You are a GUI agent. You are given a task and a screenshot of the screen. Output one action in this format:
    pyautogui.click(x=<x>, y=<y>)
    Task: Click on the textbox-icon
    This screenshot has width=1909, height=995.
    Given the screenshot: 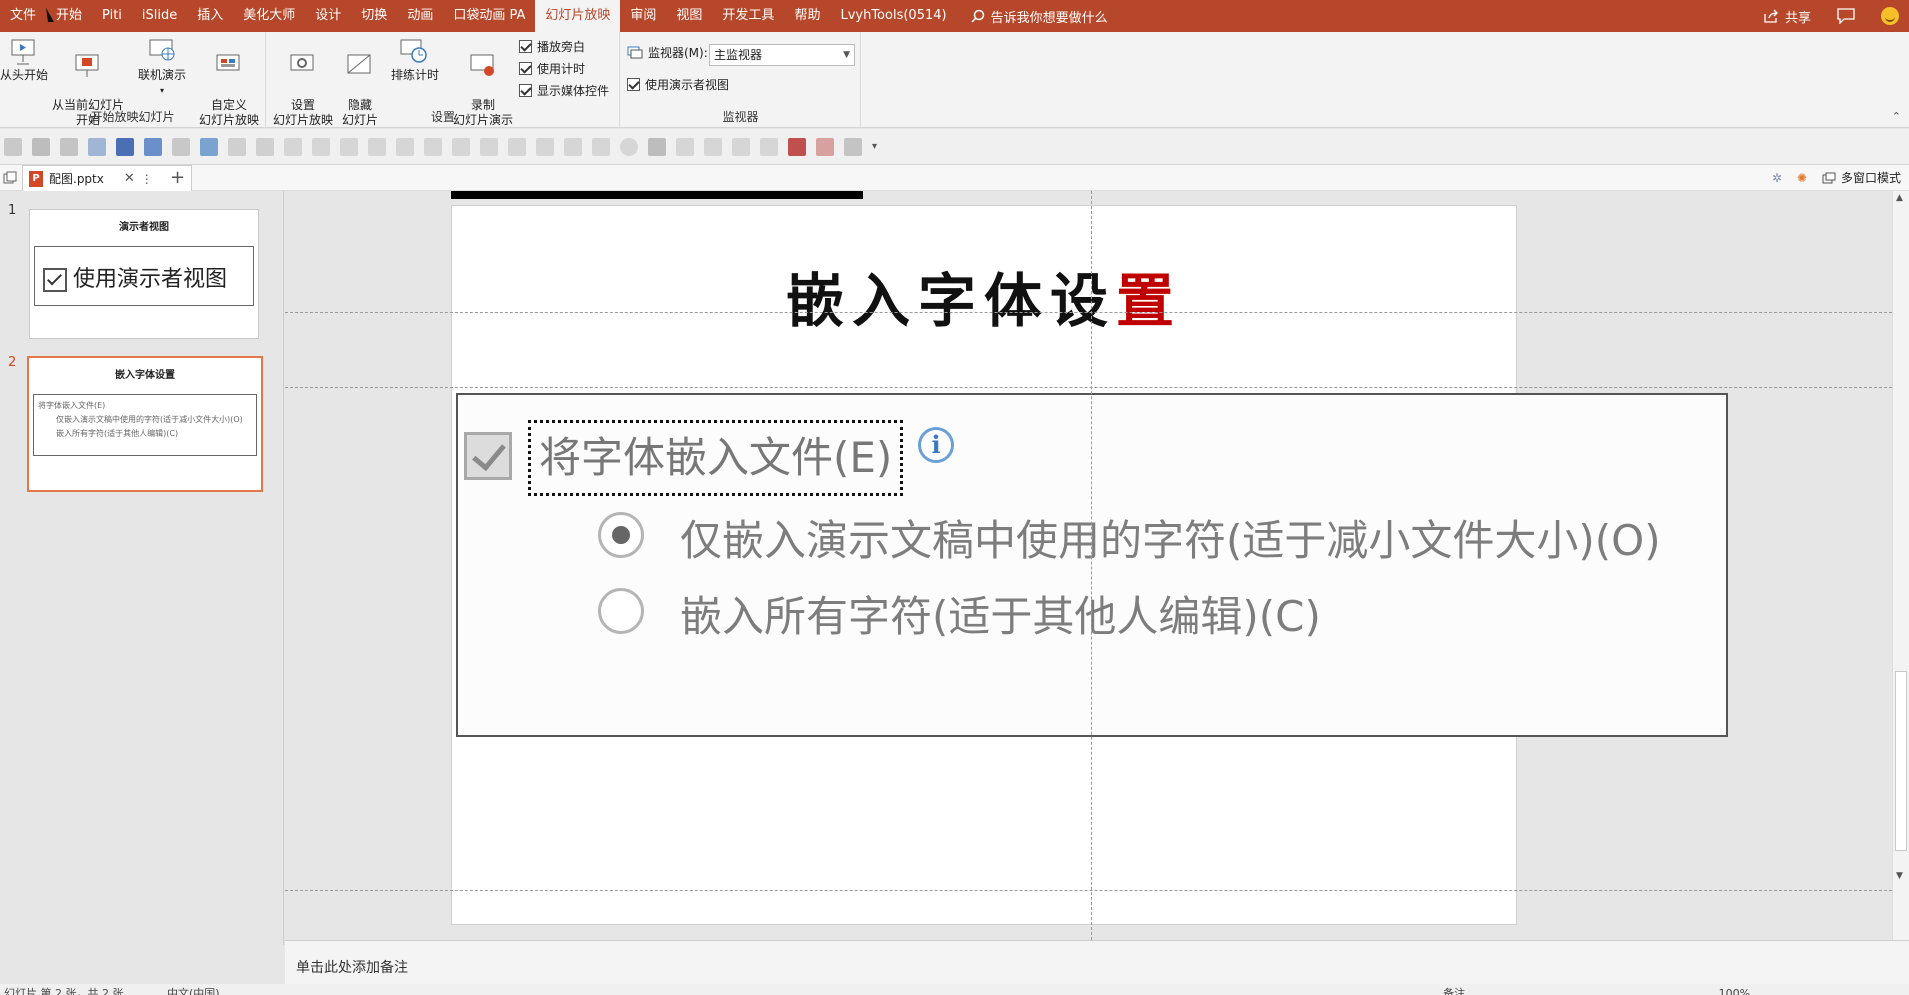 What is the action you would take?
    pyautogui.click(x=181, y=146)
    